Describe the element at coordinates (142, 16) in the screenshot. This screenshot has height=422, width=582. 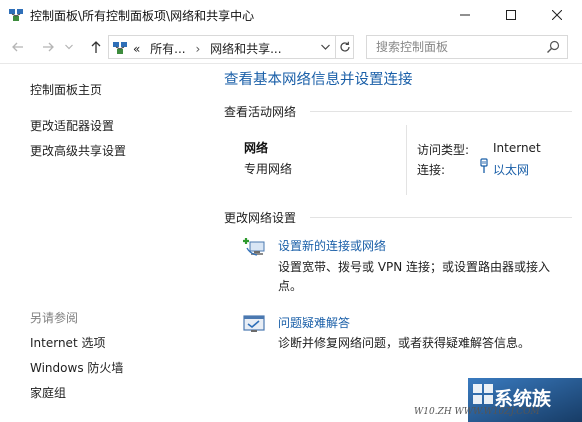
I see `window-title: 控制面板\所有控制面板项\网络和共享中心` at that location.